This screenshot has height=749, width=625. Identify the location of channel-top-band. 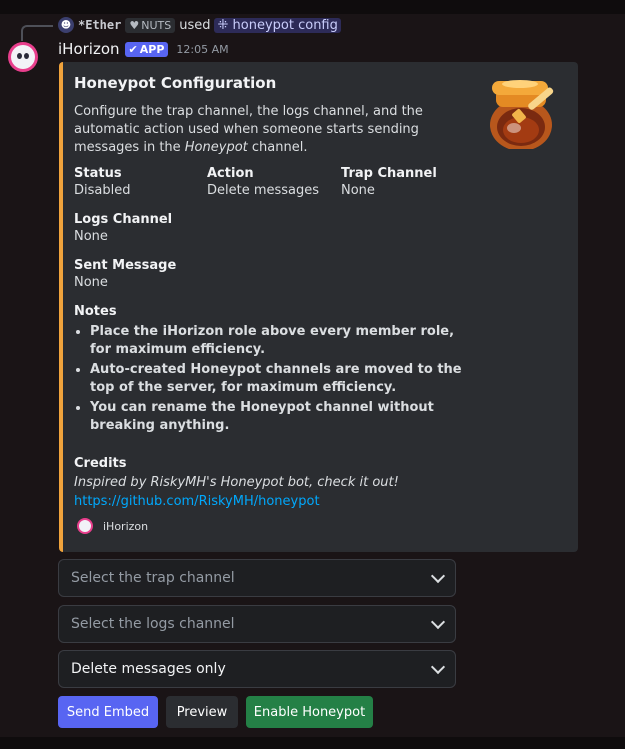
(312, 7).